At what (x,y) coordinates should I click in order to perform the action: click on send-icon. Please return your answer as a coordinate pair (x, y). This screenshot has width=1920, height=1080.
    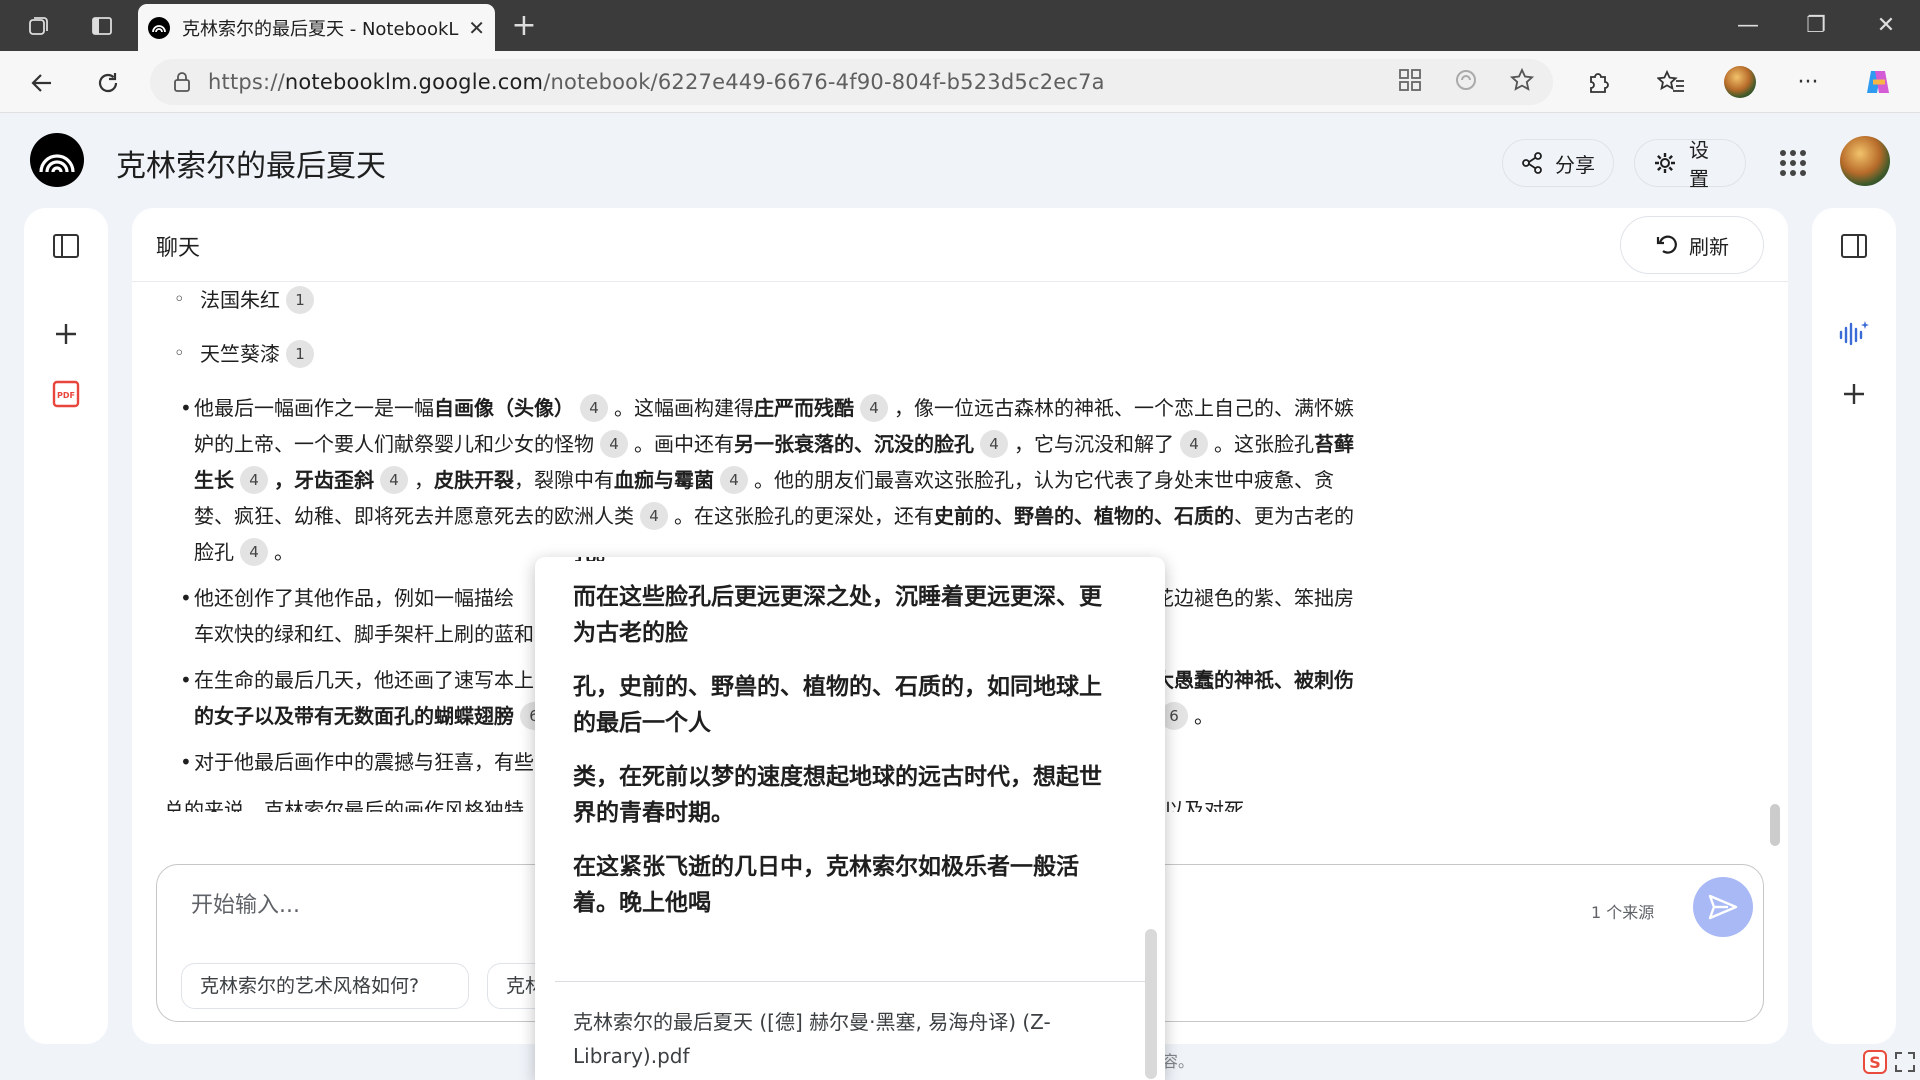
    Looking at the image, I should click on (1723, 907).